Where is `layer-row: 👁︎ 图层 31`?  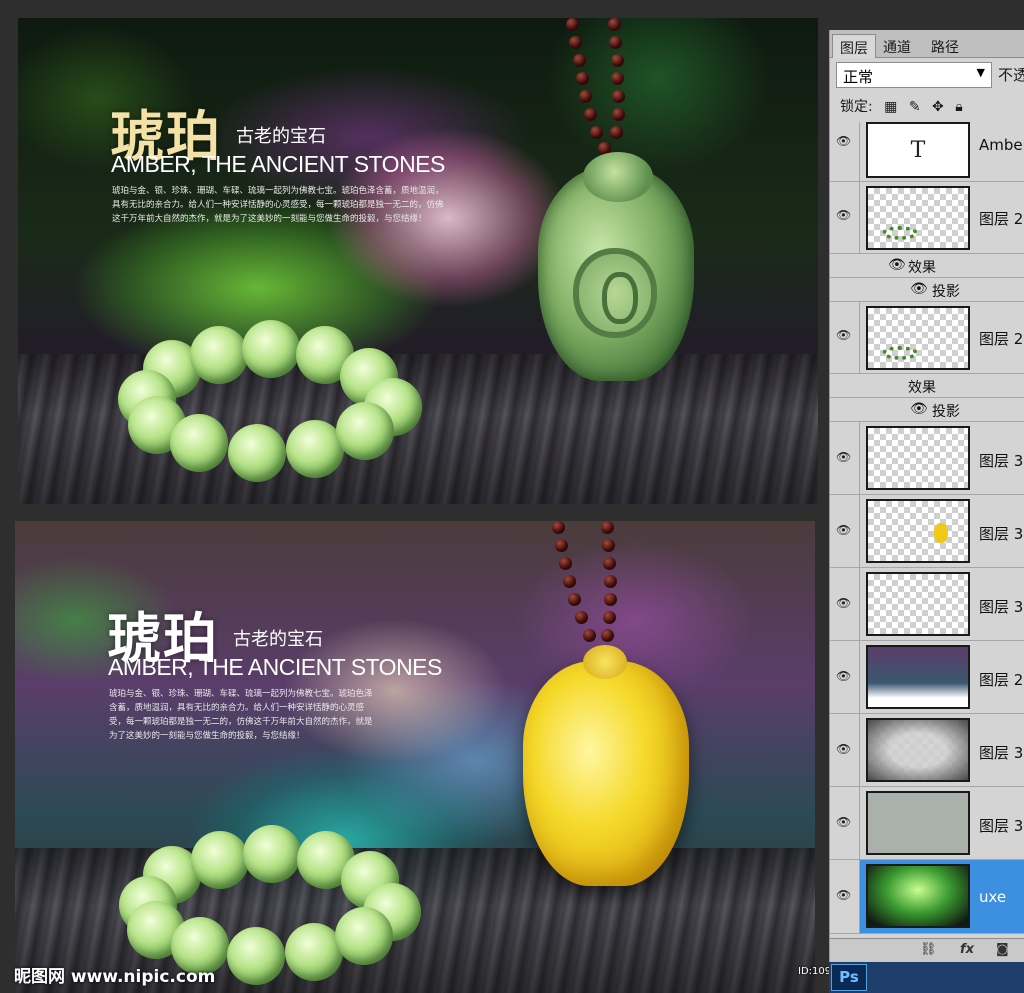
layer-row: 👁︎ 图层 31 is located at coordinates (927, 531).